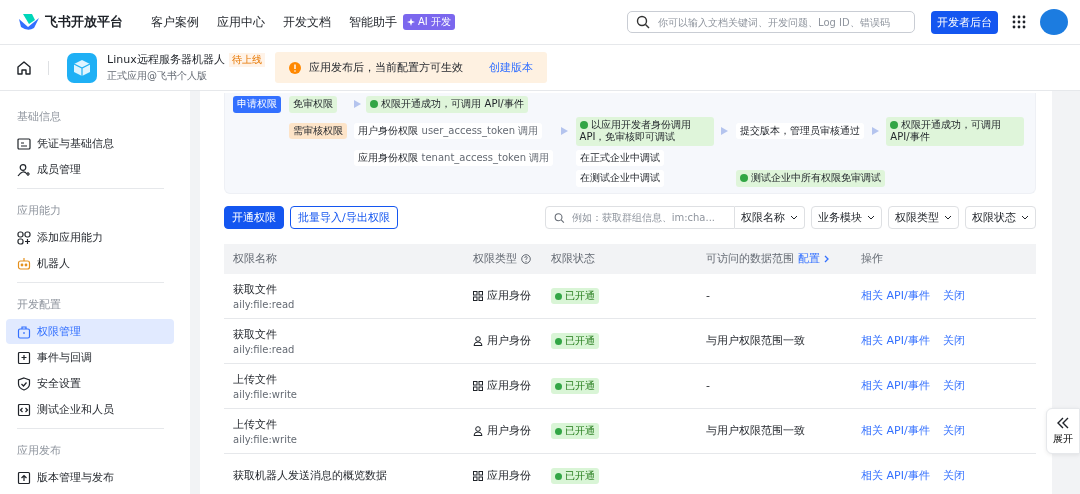  Describe the element at coordinates (799, 131) in the screenshot. I see `flow-node: 提交版本，管理员审核通过` at that location.